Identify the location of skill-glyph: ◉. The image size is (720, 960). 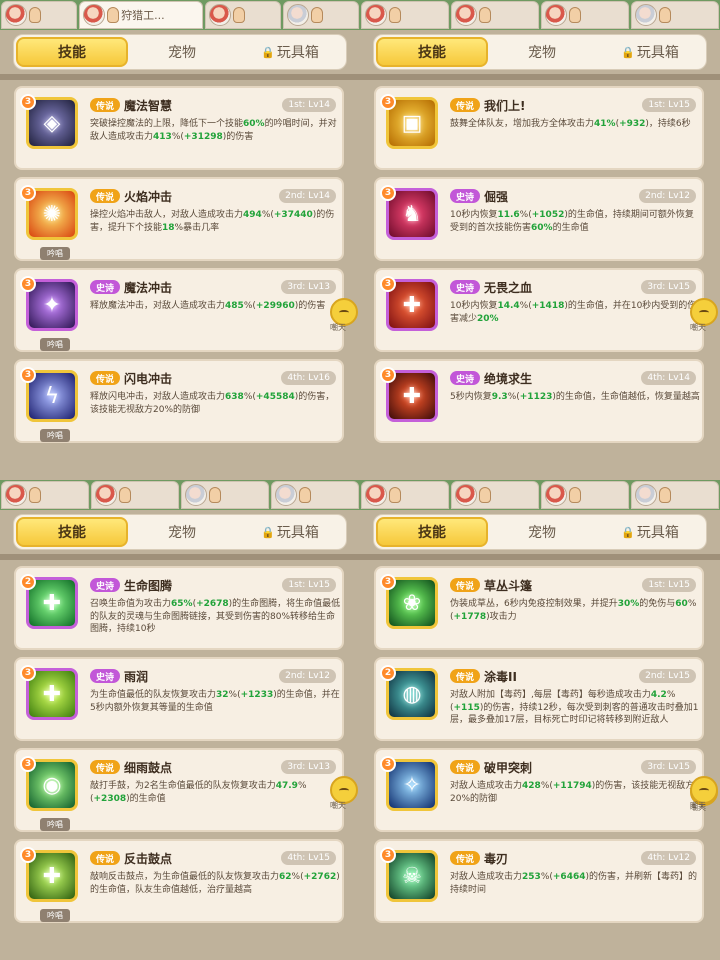
(52, 785).